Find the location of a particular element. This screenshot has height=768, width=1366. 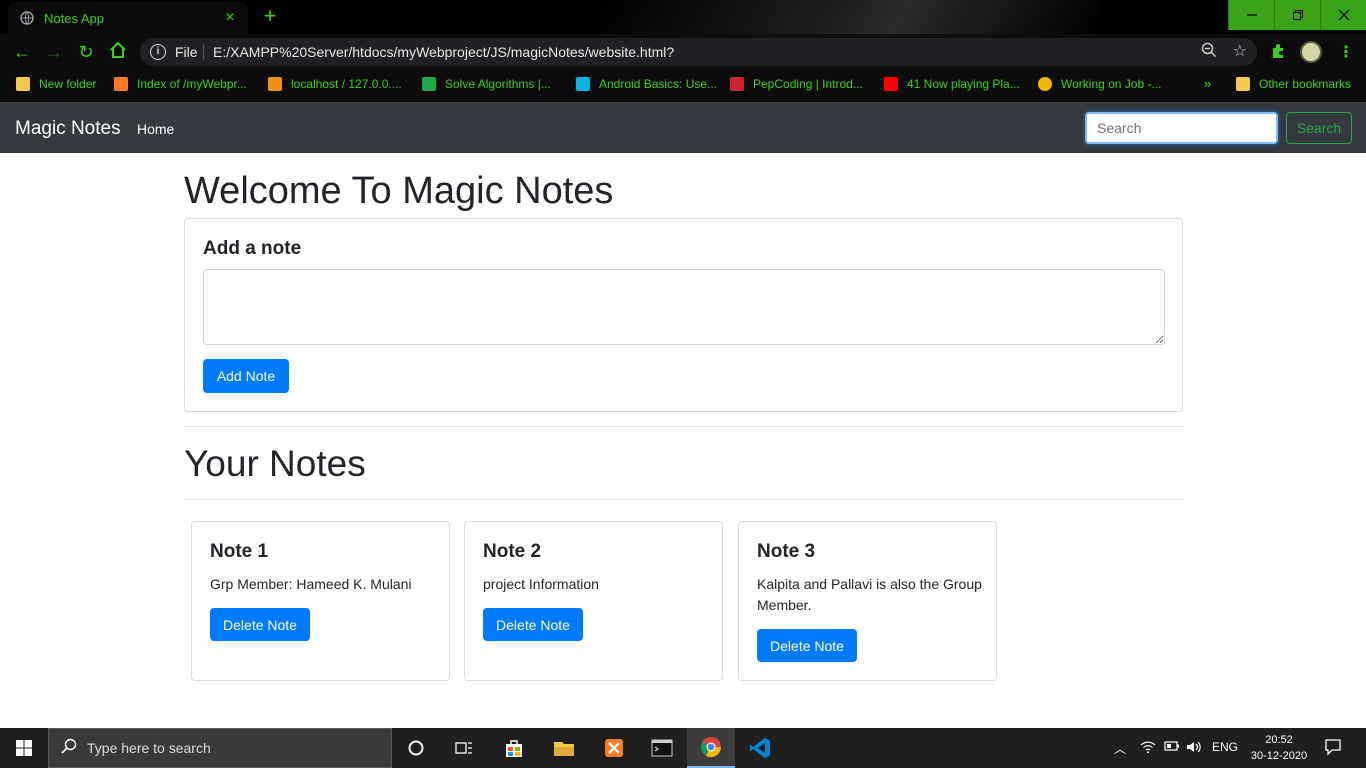

bookmark-star-icon: ☆ is located at coordinates (1240, 51).